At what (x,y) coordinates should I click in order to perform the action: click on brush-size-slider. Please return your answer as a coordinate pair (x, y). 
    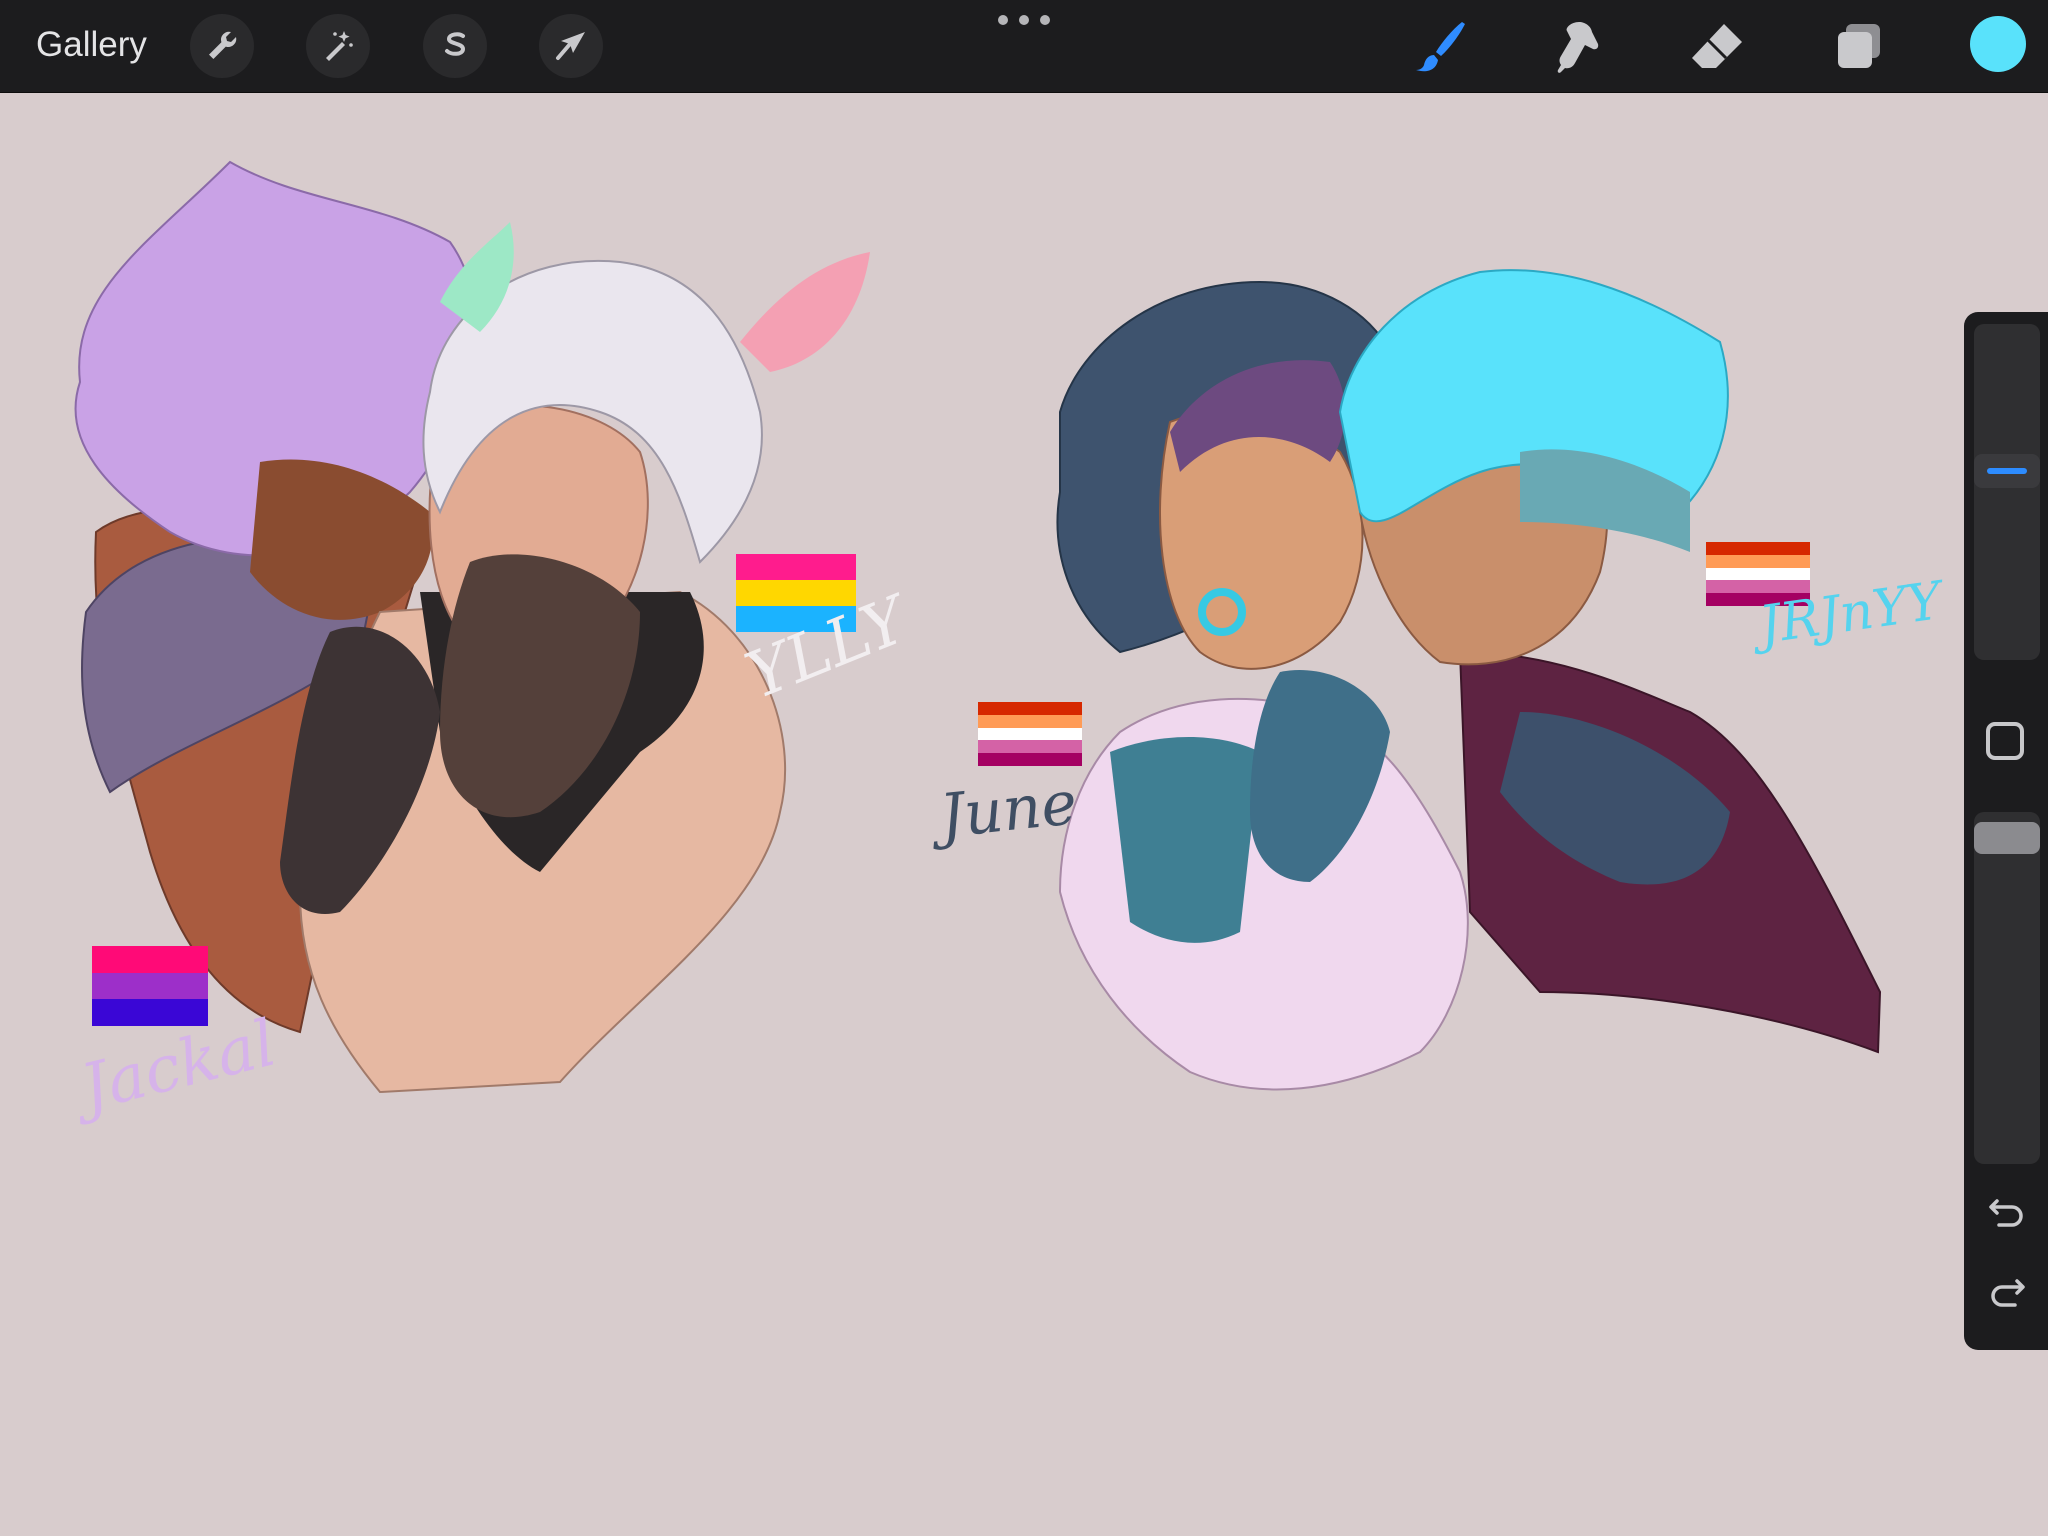
    Looking at the image, I should click on (2007, 492).